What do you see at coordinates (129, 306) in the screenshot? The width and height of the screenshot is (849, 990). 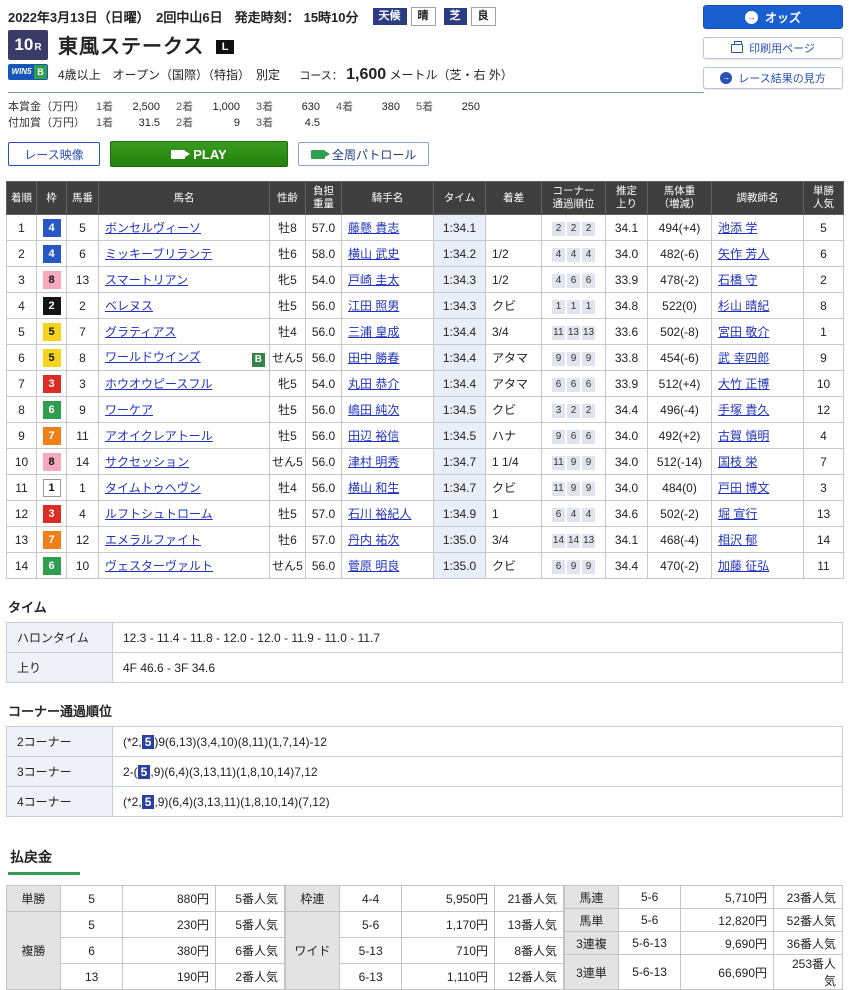 I see `horse-name-link: ベレヌス` at bounding box center [129, 306].